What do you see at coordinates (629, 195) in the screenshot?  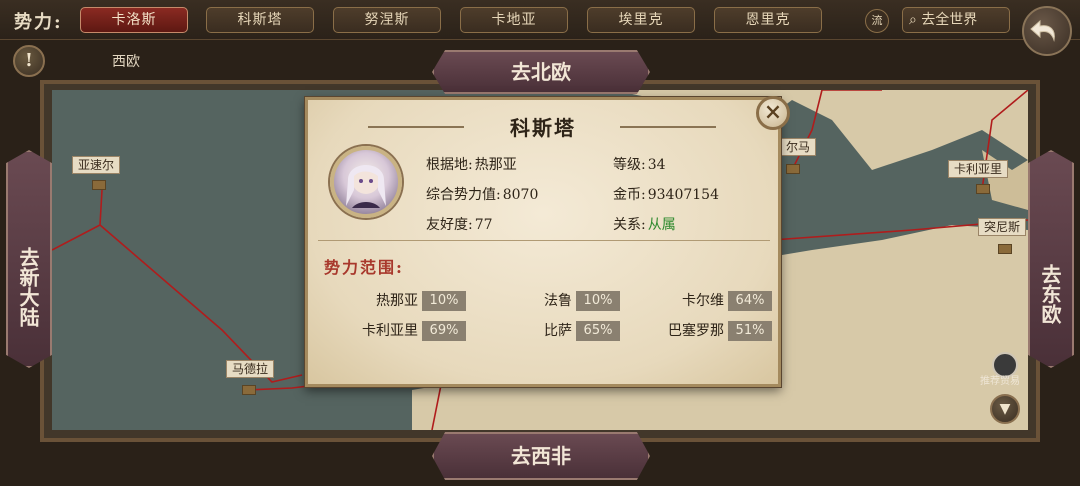 I see `gold-label: 金币:` at bounding box center [629, 195].